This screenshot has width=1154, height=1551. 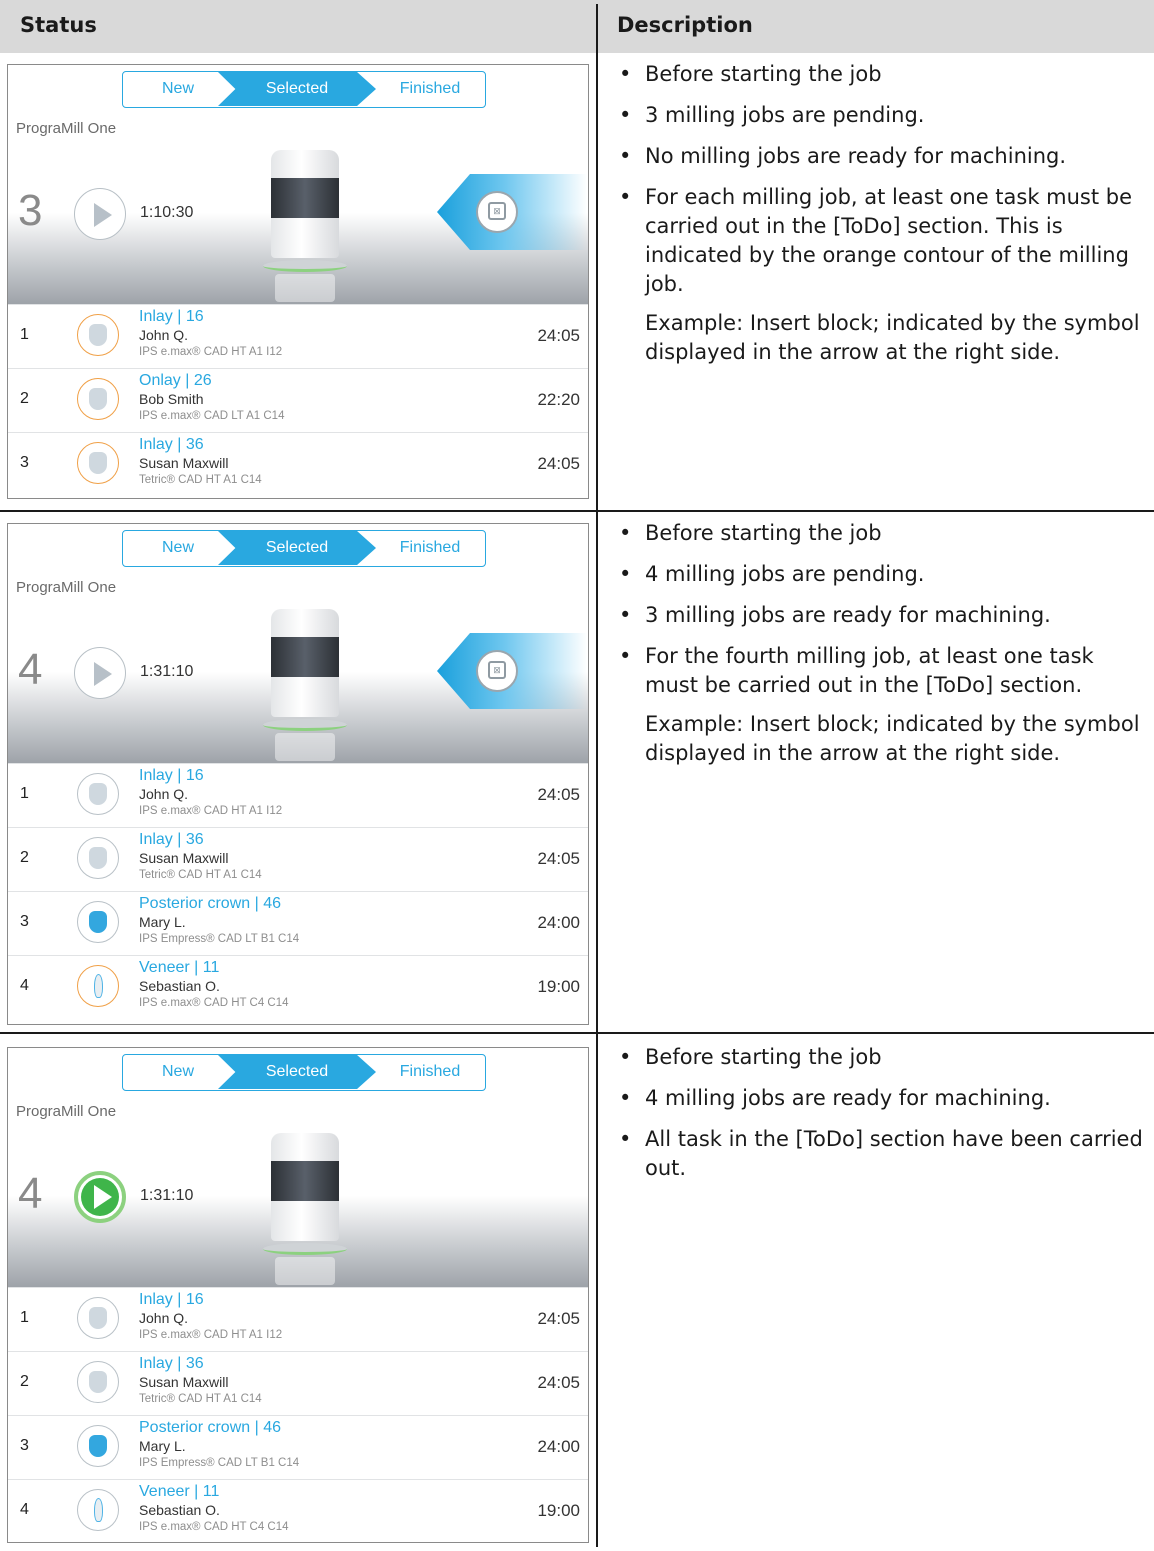 I want to click on device-panel: PrograMill One 3 1:10:30 ⊠, so click(x=298, y=209).